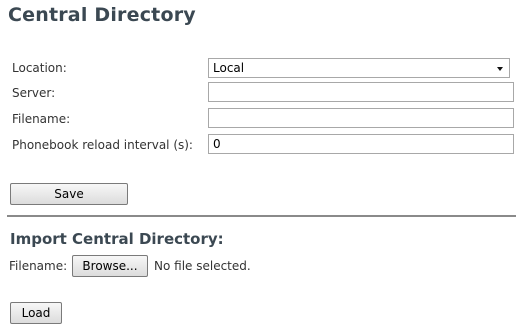 The height and width of the screenshot is (325, 516). I want to click on save-button: Save, so click(69, 194).